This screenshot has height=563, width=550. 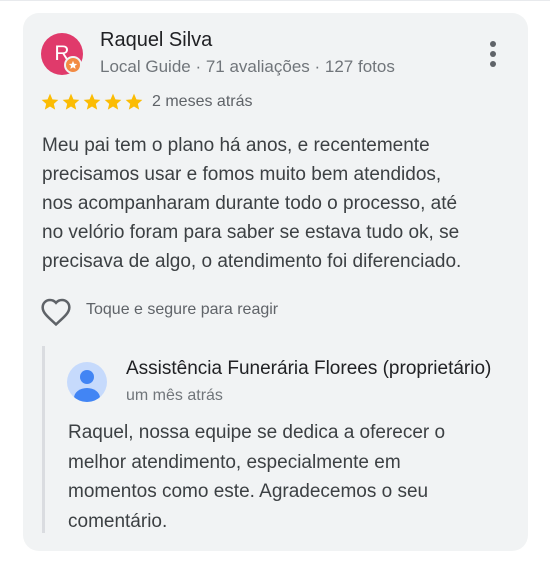 I want to click on local-guide-star-icon, so click(x=73, y=65).